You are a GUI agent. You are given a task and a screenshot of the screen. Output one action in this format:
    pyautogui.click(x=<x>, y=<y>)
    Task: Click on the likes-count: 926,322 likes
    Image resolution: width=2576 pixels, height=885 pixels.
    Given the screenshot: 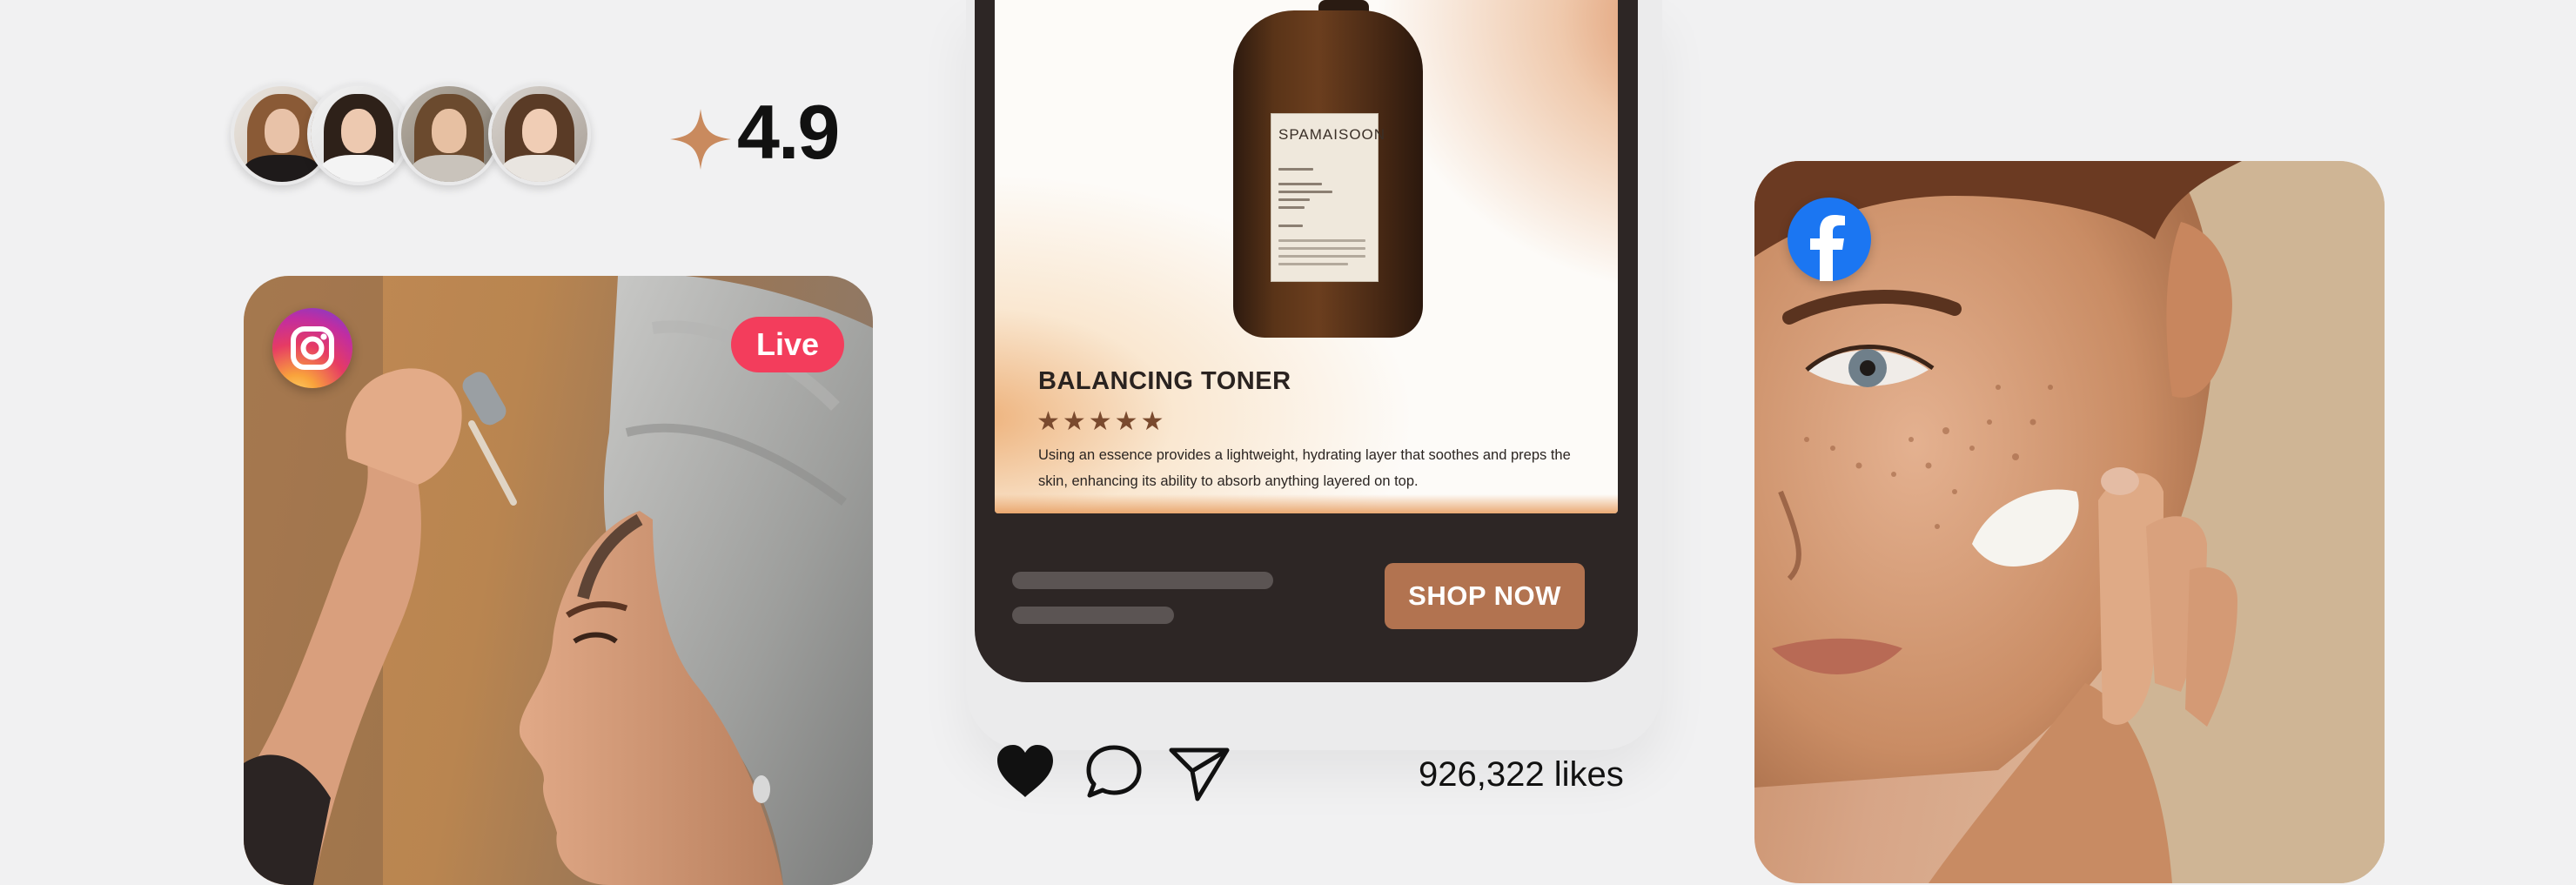 What is the action you would take?
    pyautogui.click(x=1521, y=774)
    